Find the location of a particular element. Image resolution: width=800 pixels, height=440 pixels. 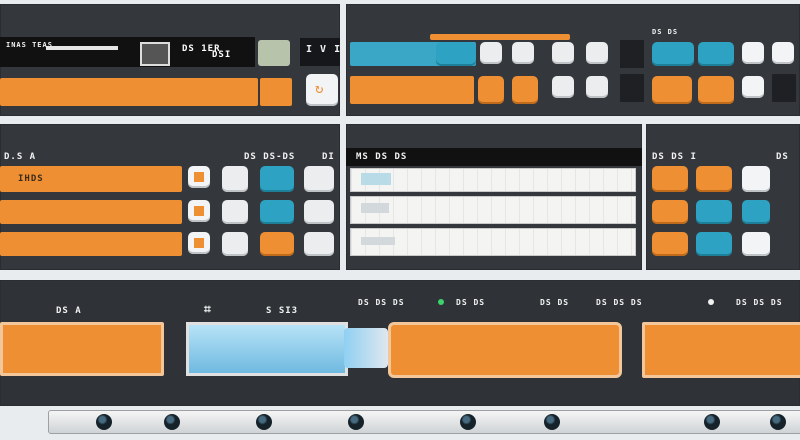

mid-center-panel: MS DS DS is located at coordinates (494, 197).